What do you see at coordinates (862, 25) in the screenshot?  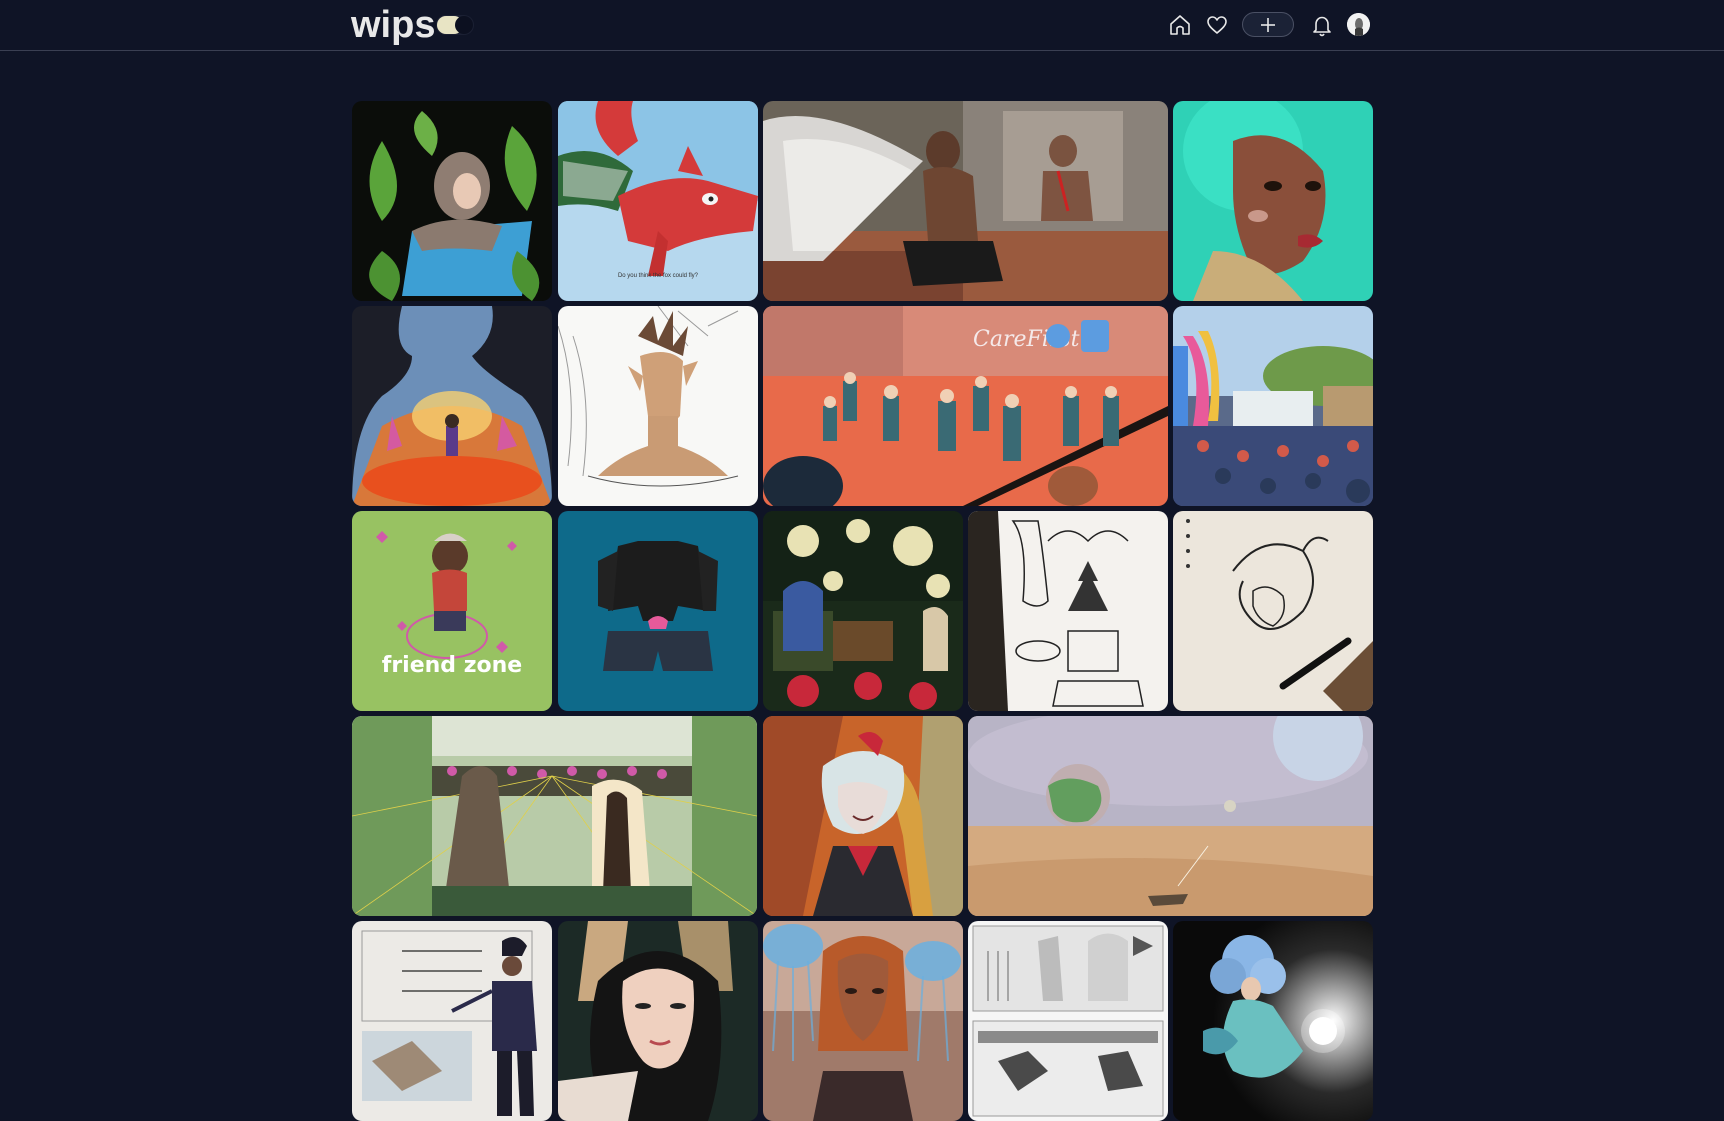 I see `top-navbar: wips` at bounding box center [862, 25].